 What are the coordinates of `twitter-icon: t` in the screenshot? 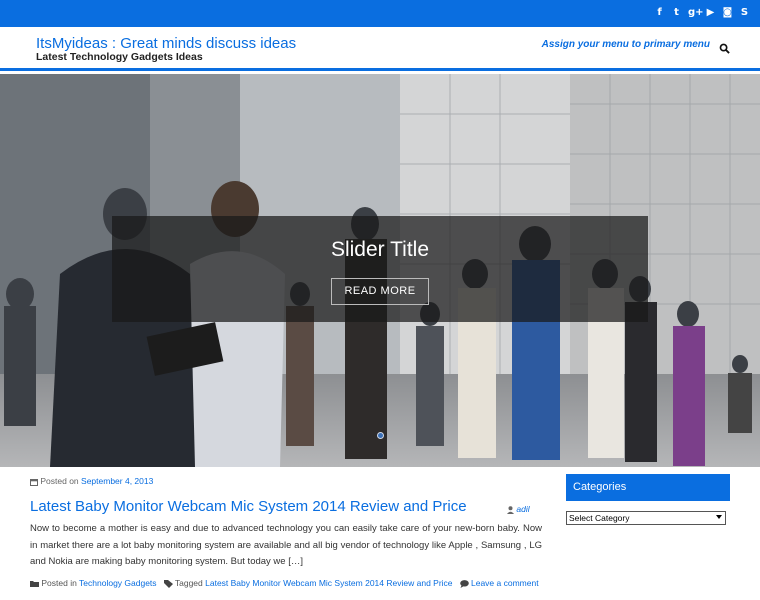 It's located at (676, 13).